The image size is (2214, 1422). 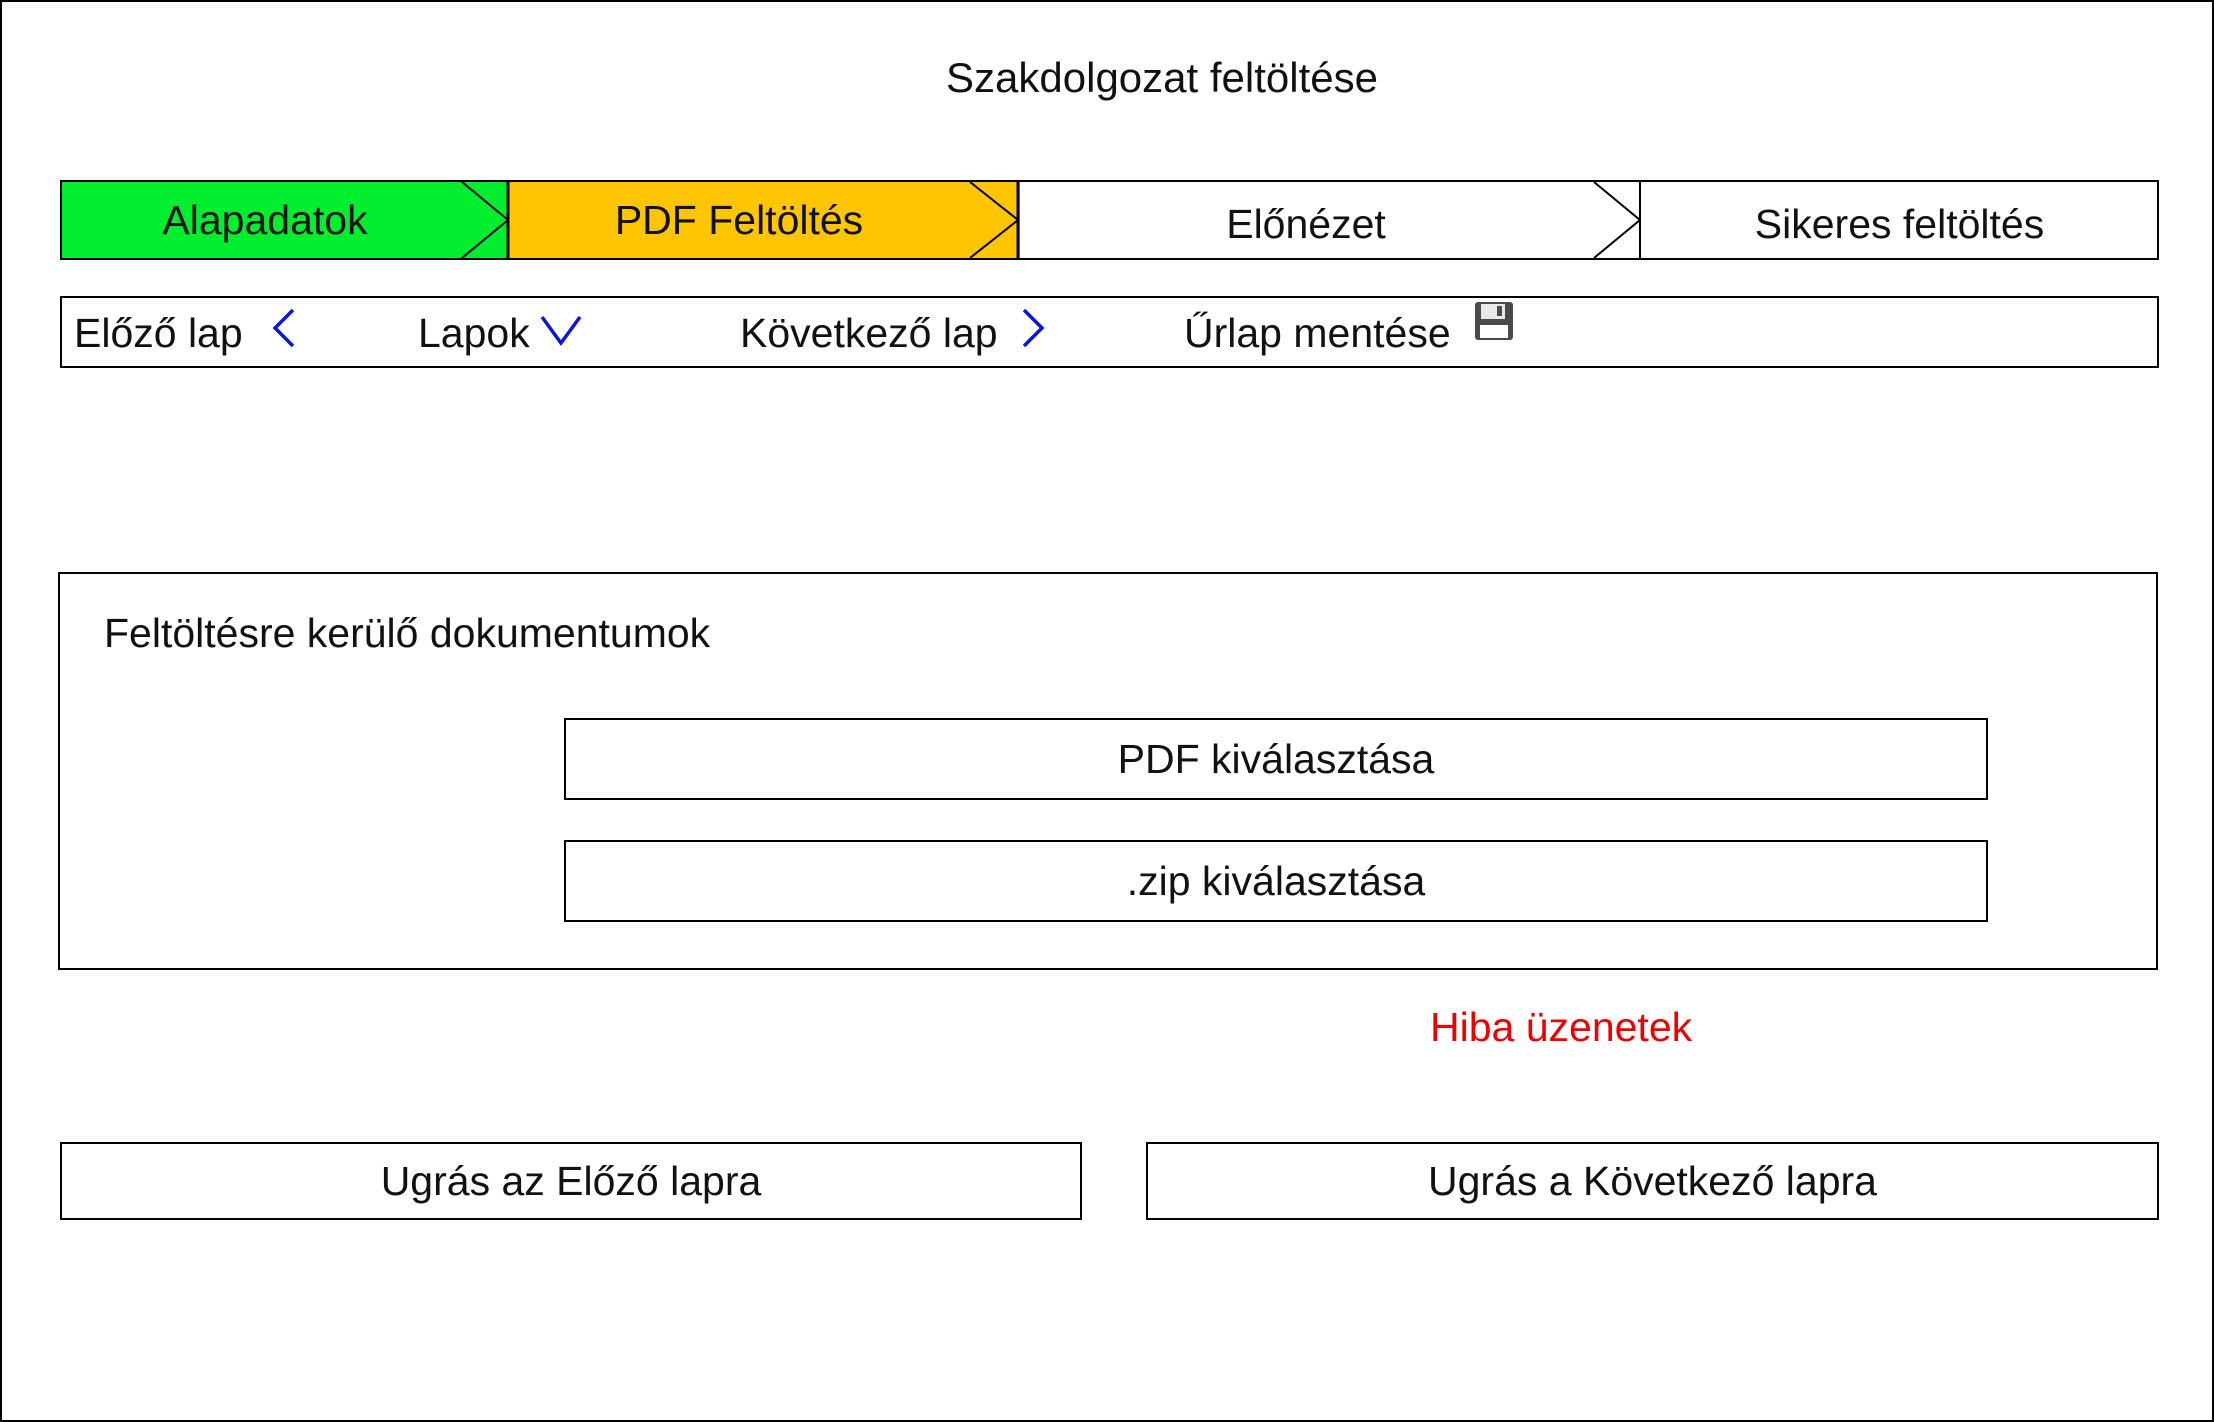 I want to click on pages-label: Lapok, so click(x=474, y=332).